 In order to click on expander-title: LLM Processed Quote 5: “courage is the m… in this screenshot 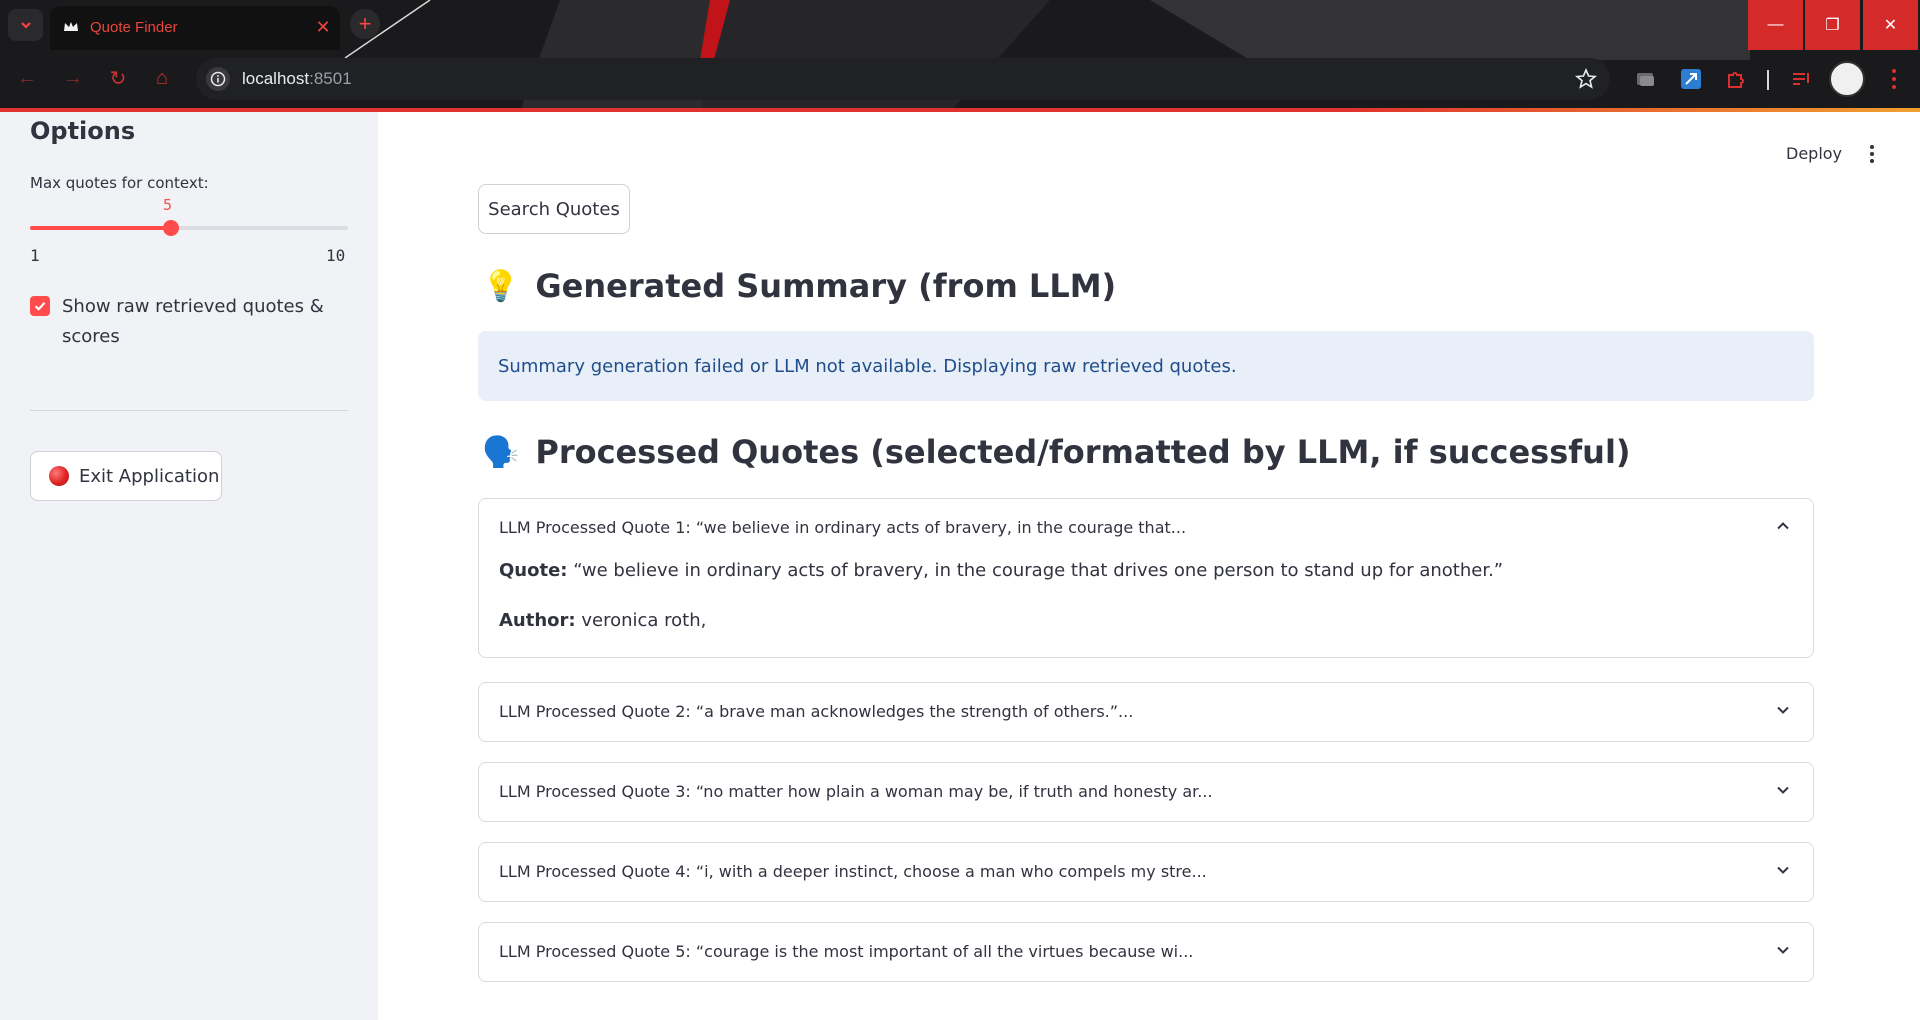, I will do `click(846, 951)`.